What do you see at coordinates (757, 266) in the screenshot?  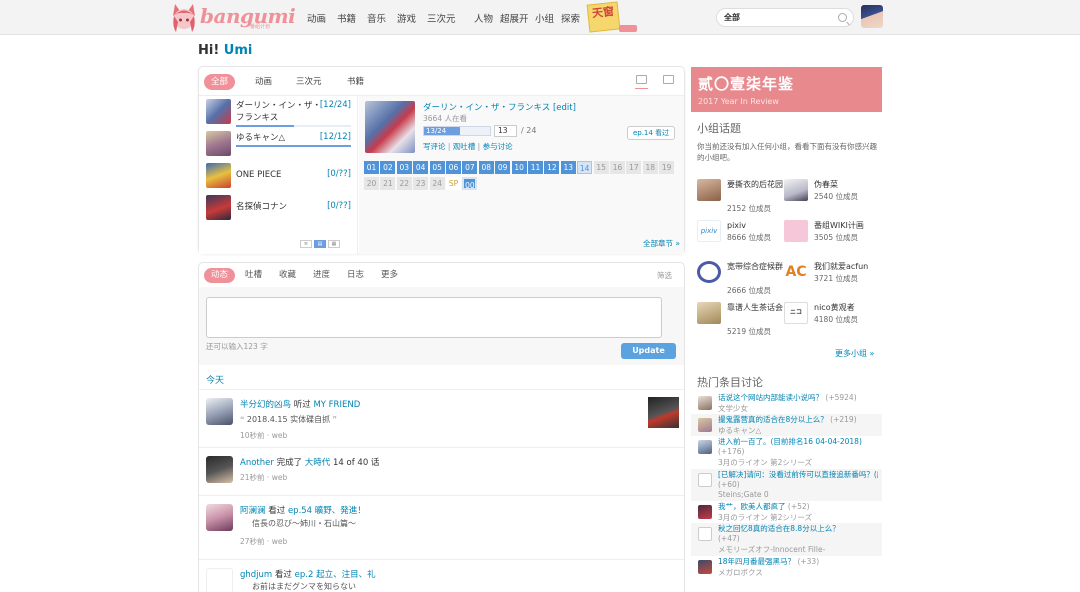 I see `group-name: 宽带综合症候群` at bounding box center [757, 266].